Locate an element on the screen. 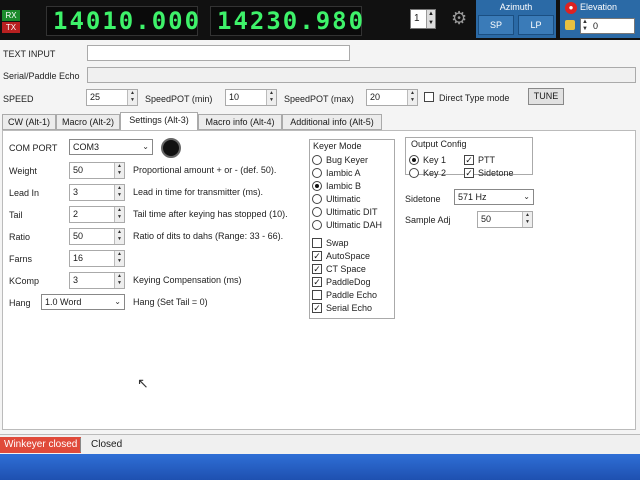 This screenshot has width=640, height=480. tab-macro: Macro (Alt-2) is located at coordinates (88, 122).